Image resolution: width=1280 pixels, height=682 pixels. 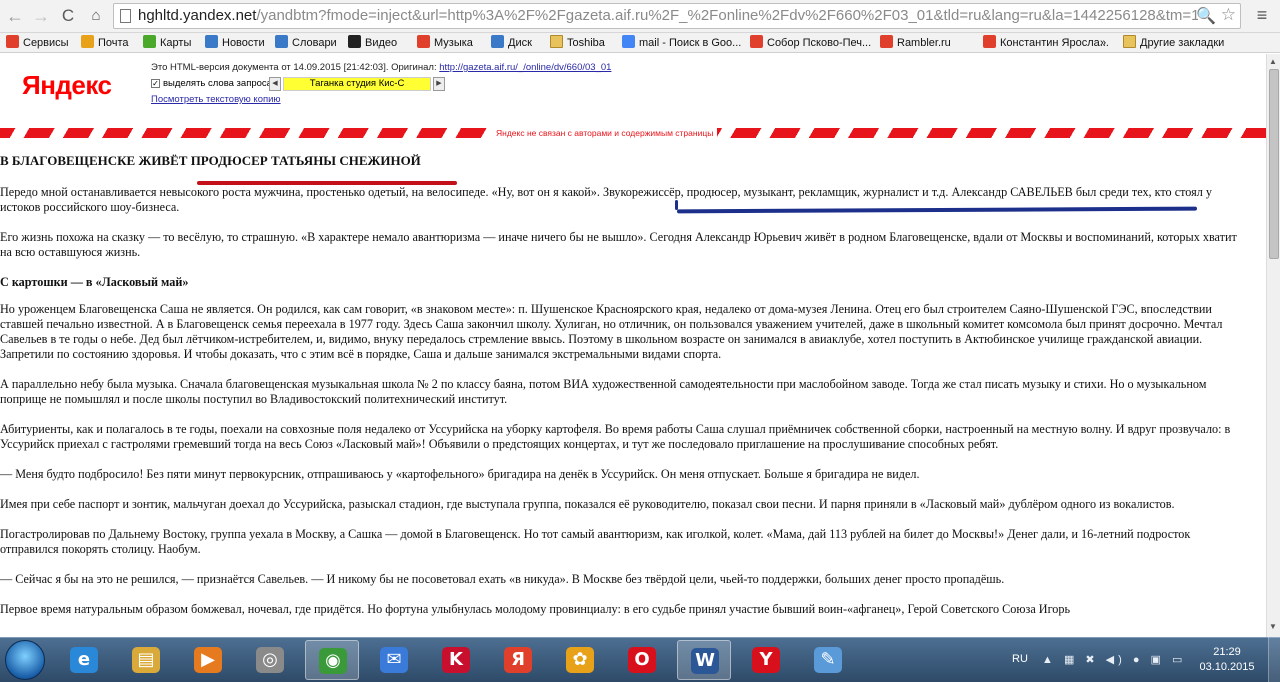 I want to click on file-explorer-icon: ▤, so click(x=146, y=660).